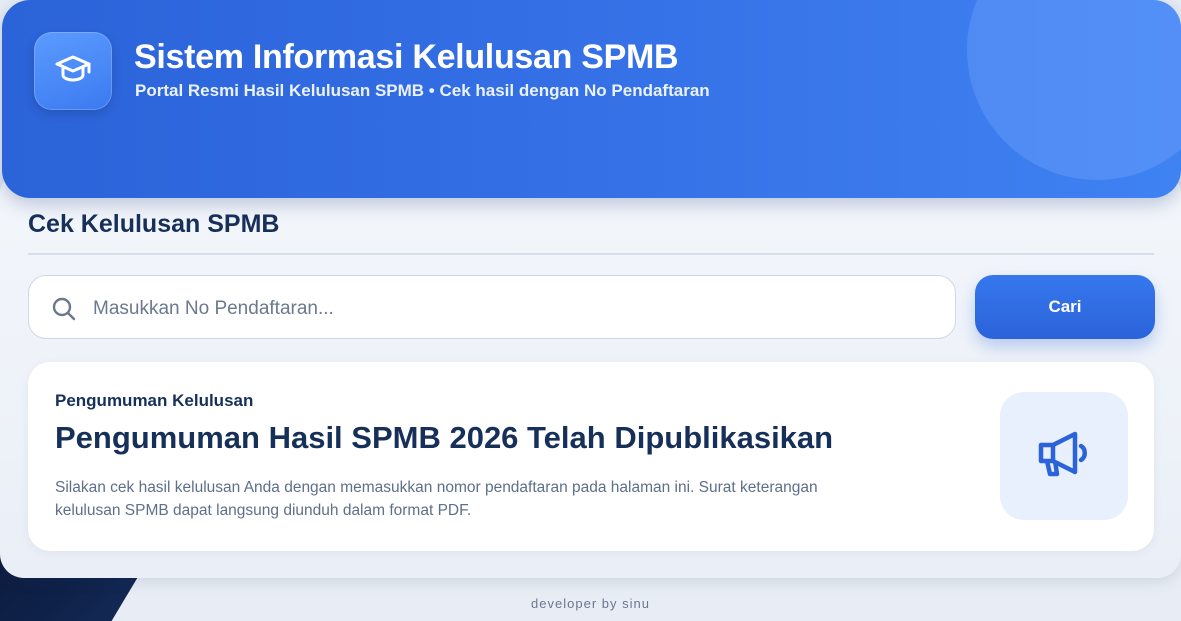  Describe the element at coordinates (1074, 90) in the screenshot. I see `header-decoration-circle` at that location.